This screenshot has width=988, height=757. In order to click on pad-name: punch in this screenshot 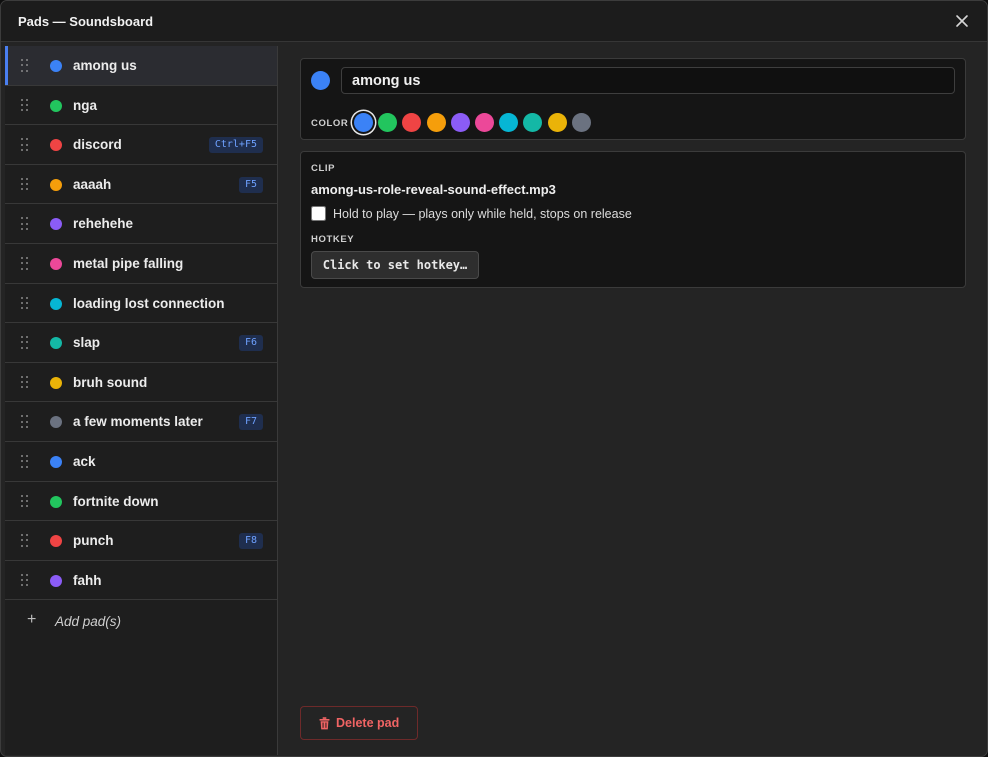, I will do `click(93, 541)`.